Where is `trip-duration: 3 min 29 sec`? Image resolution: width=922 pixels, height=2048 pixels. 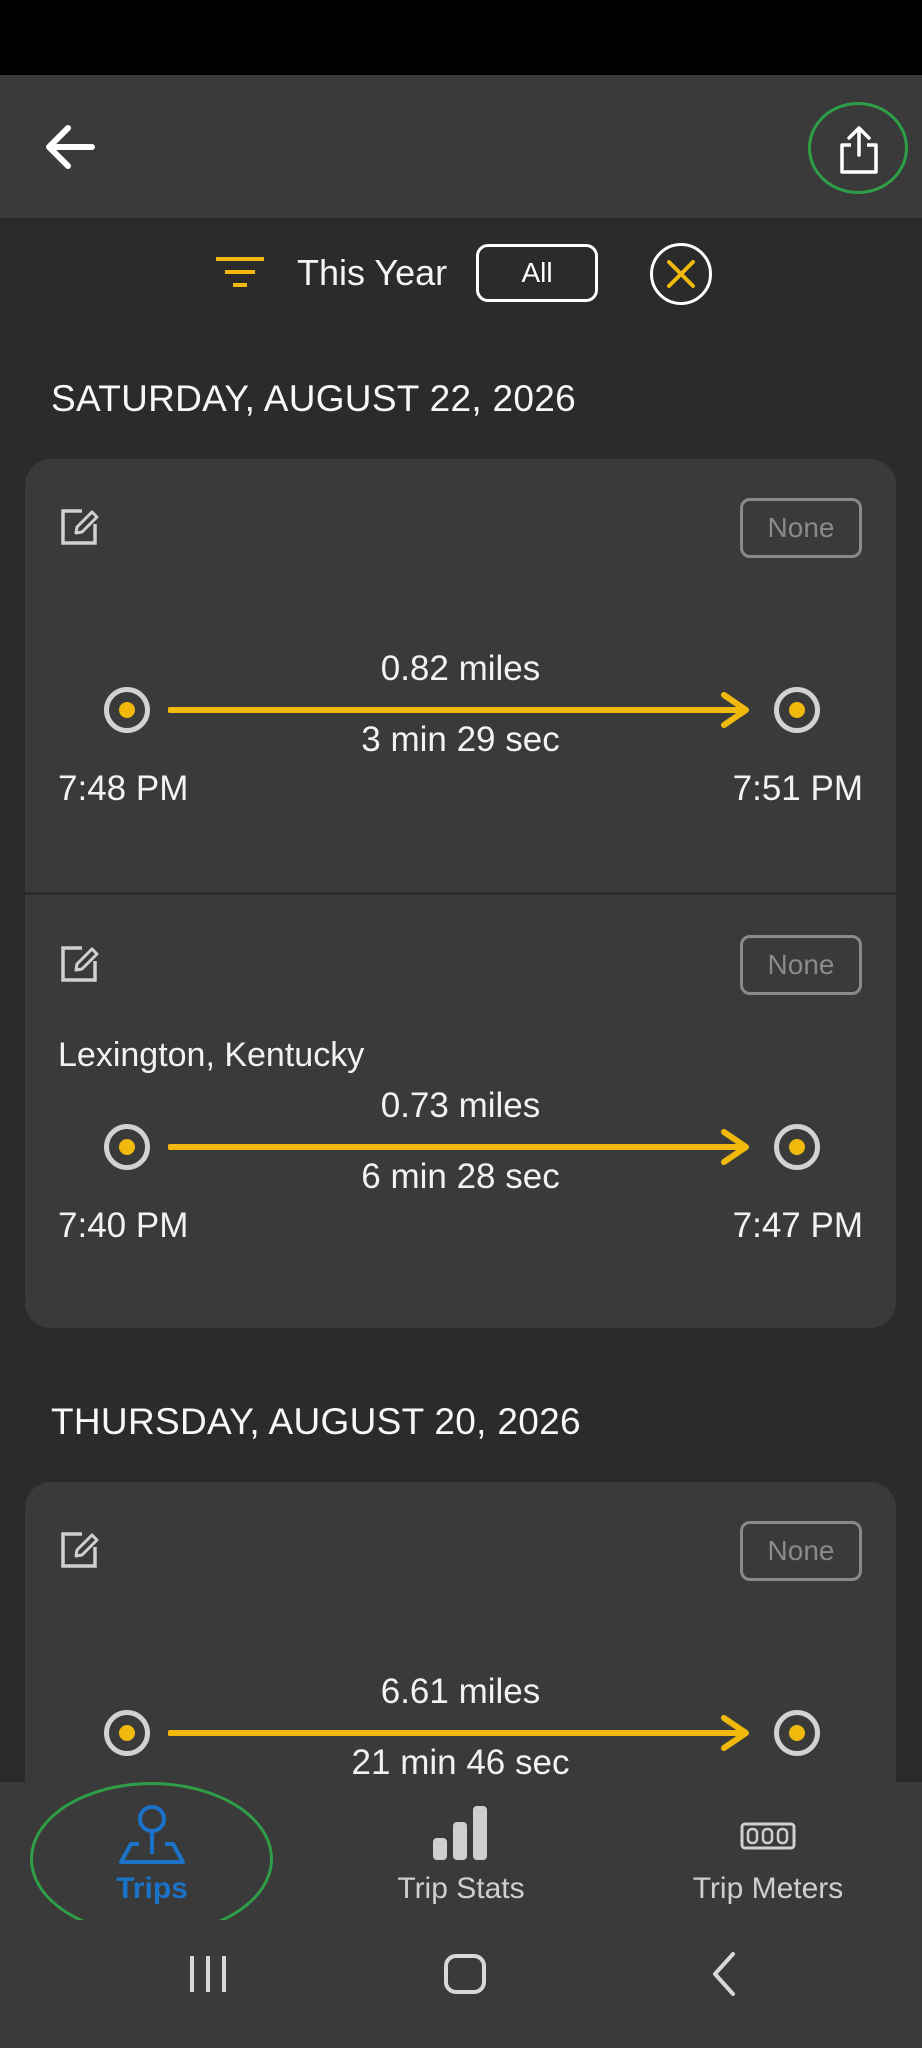 trip-duration: 3 min 29 sec is located at coordinates (460, 739).